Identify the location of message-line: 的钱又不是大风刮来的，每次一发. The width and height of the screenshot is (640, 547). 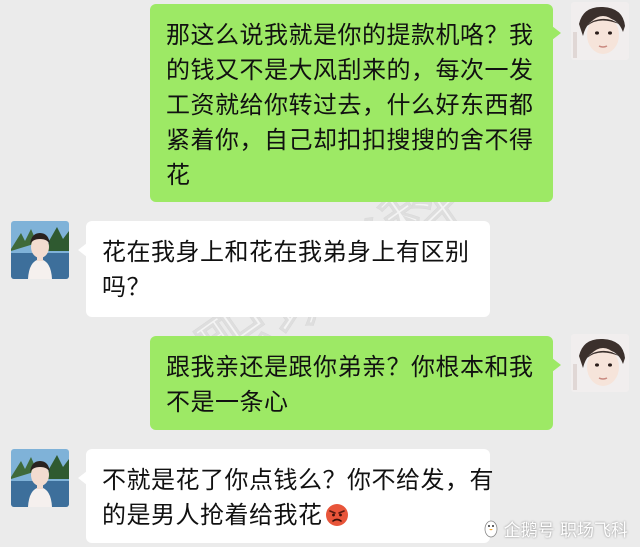
(350, 70).